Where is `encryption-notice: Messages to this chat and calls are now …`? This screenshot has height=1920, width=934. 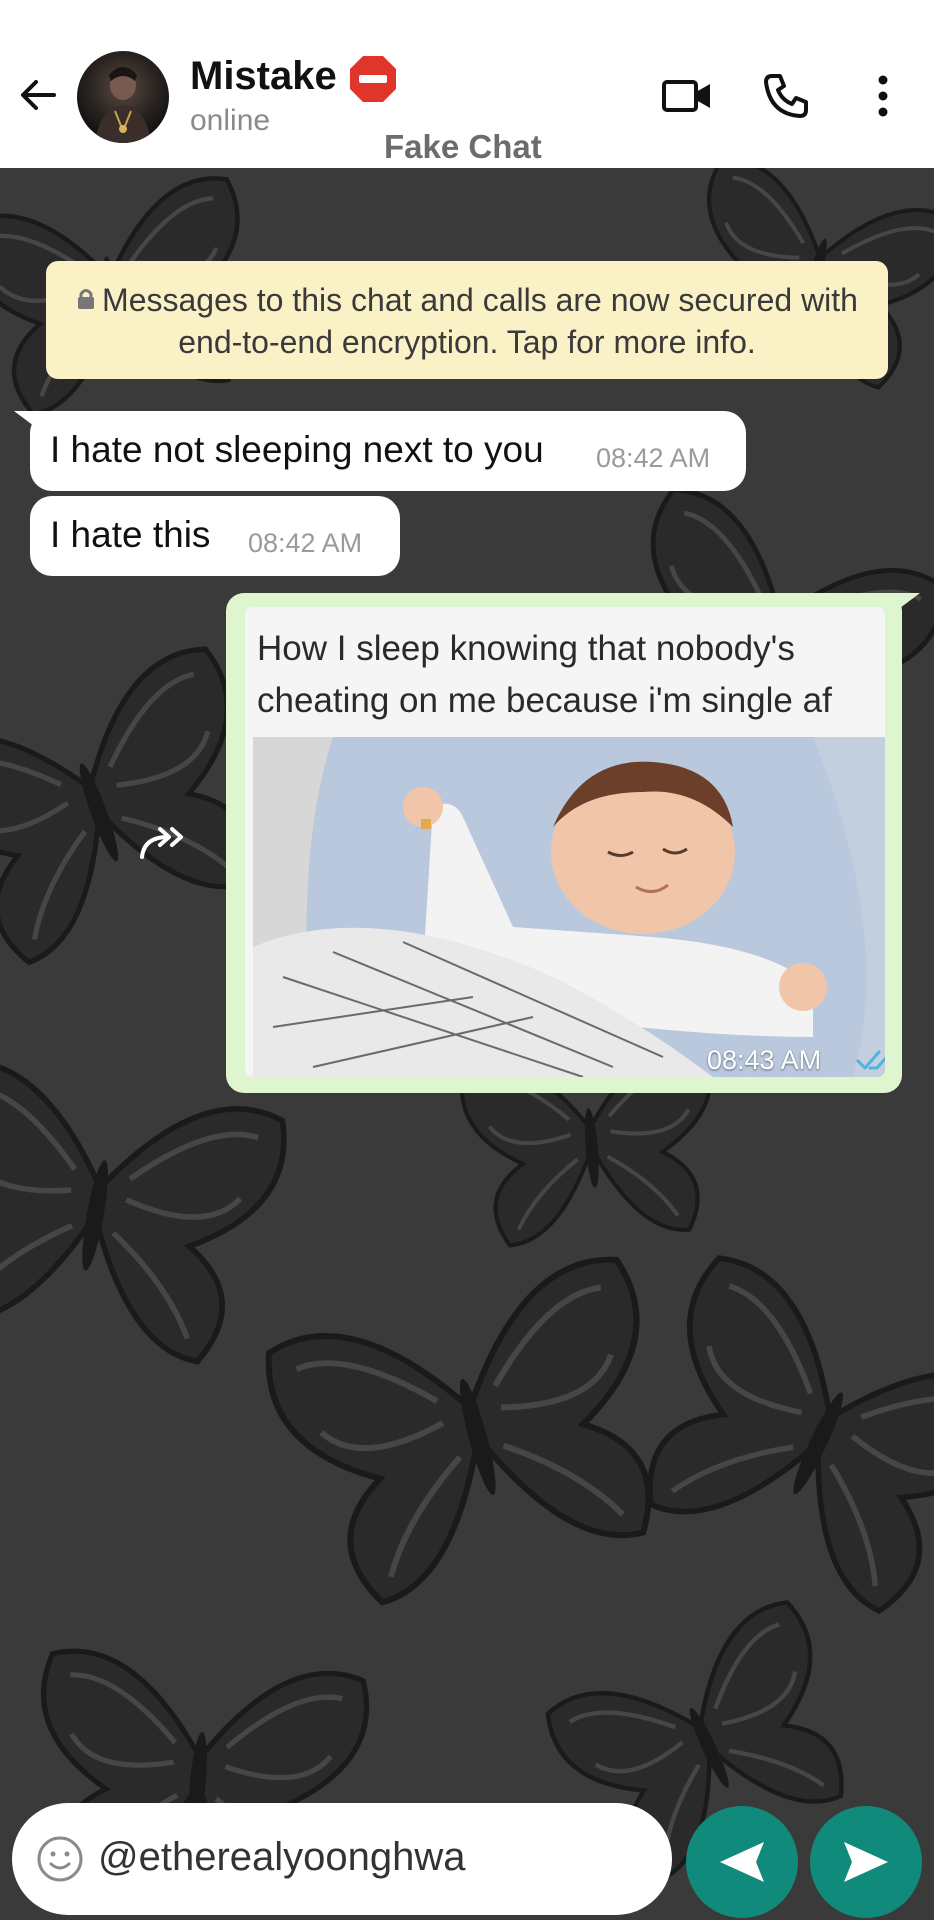 encryption-notice: Messages to this chat and calls are now … is located at coordinates (467, 320).